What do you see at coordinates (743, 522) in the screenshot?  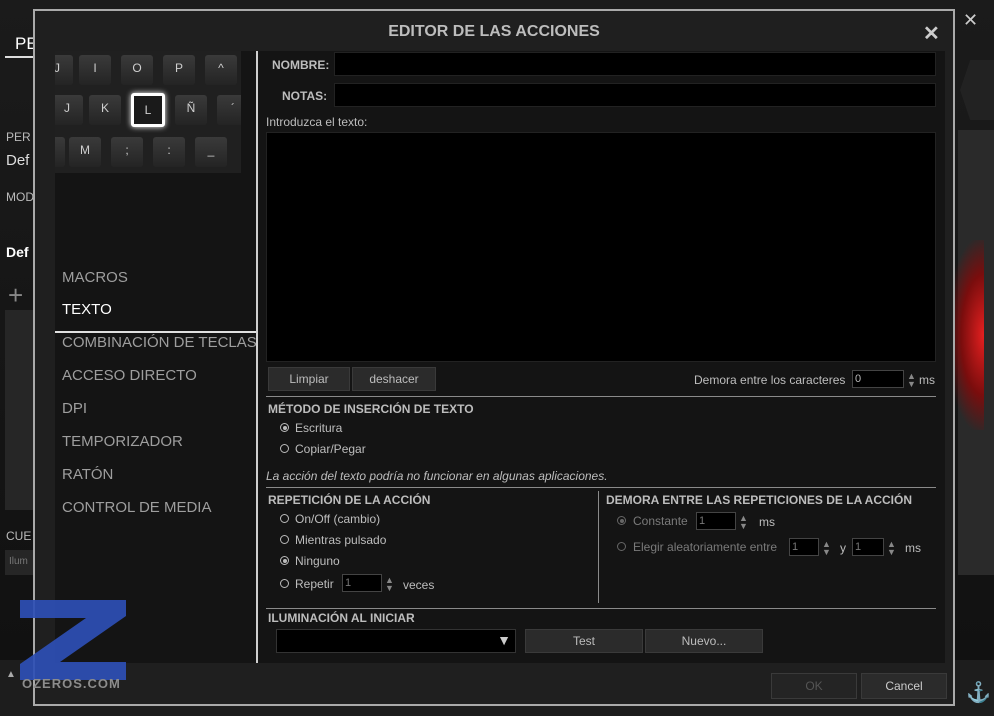 I see `constant-stepper-icon: ▲ ▼` at bounding box center [743, 522].